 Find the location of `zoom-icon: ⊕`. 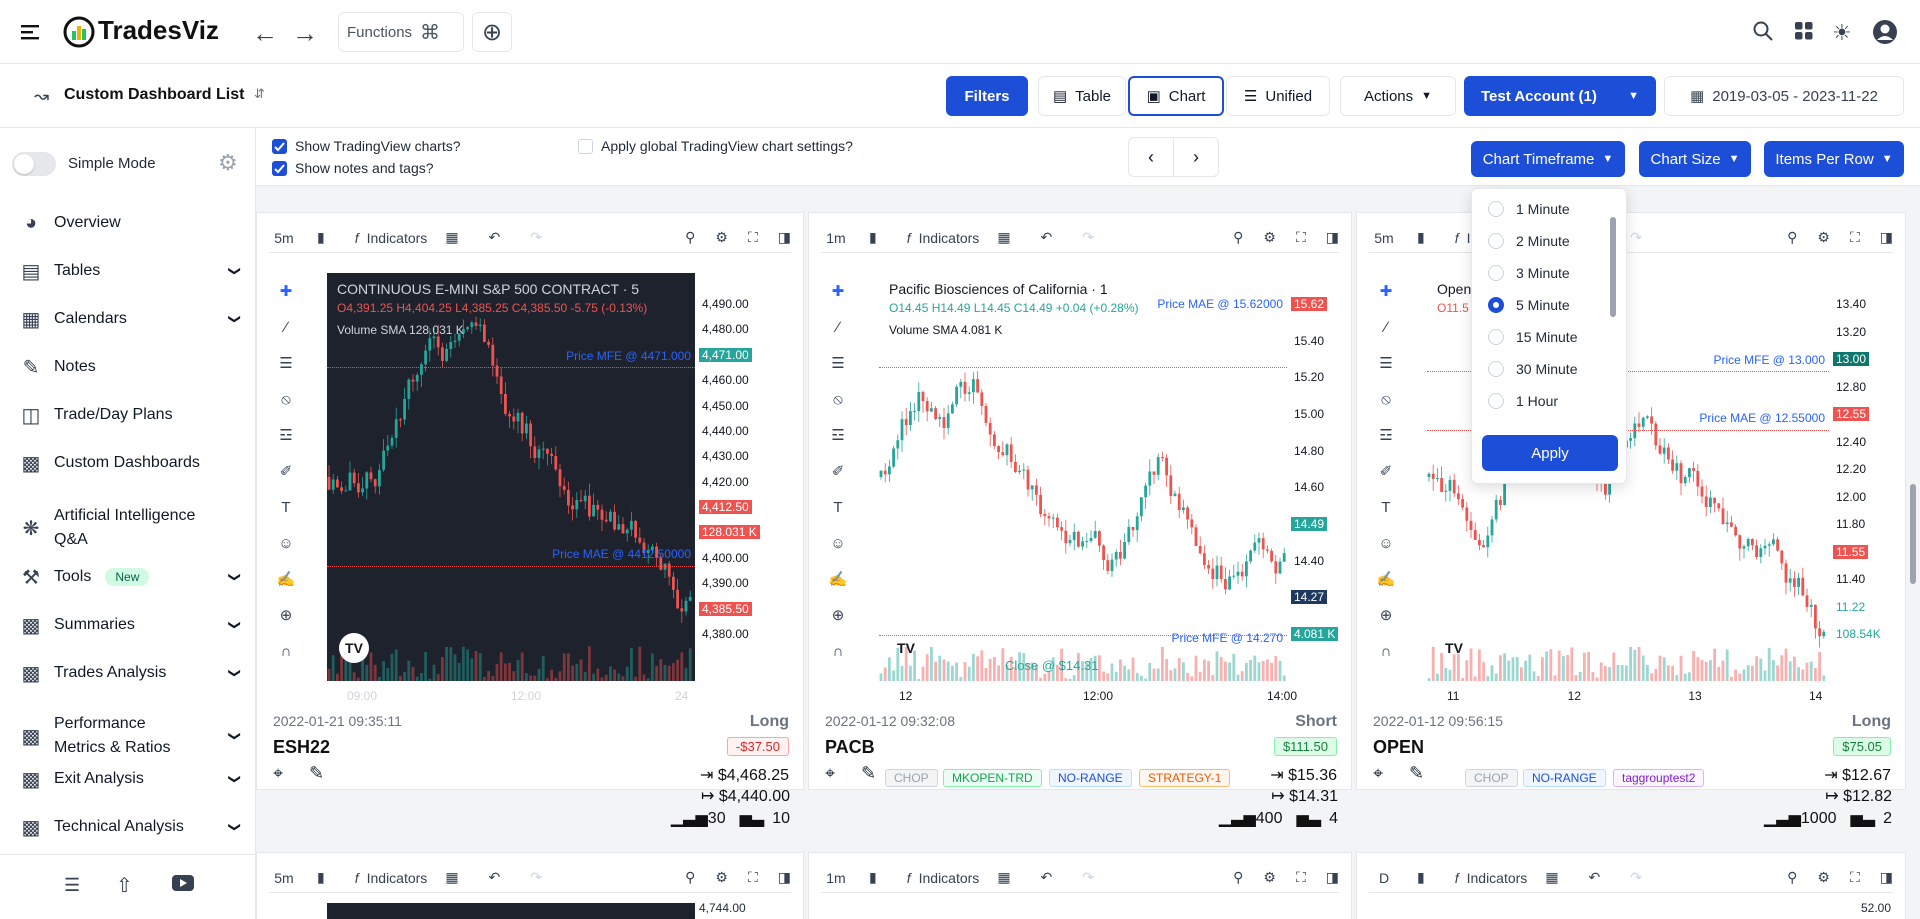

zoom-icon: ⊕ is located at coordinates (838, 615).